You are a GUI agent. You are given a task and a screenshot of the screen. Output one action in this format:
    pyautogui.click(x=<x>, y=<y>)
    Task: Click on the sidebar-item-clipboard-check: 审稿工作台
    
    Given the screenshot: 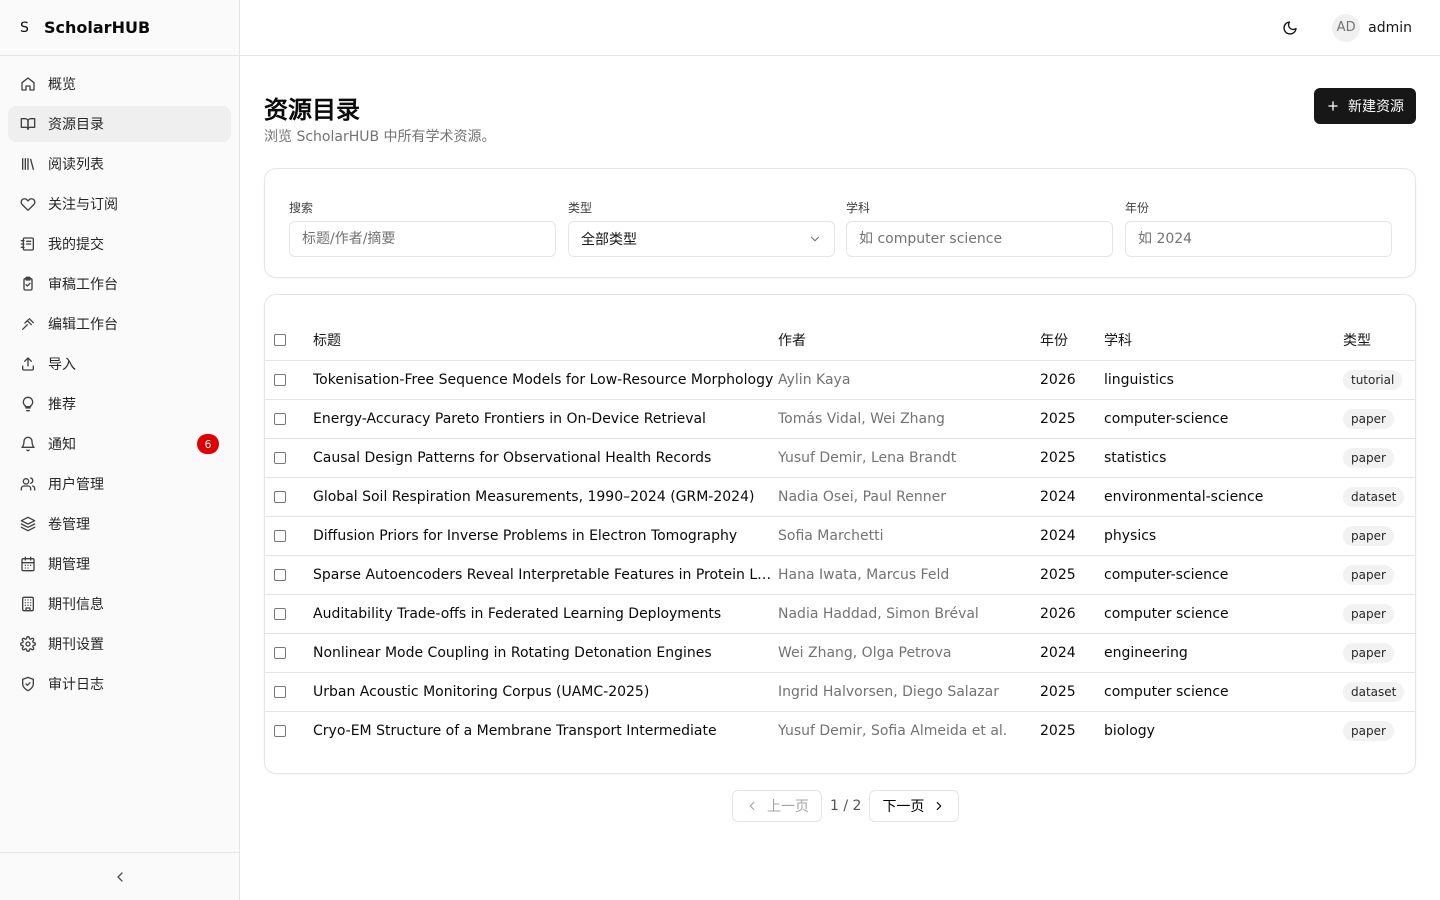 What is the action you would take?
    pyautogui.click(x=119, y=284)
    